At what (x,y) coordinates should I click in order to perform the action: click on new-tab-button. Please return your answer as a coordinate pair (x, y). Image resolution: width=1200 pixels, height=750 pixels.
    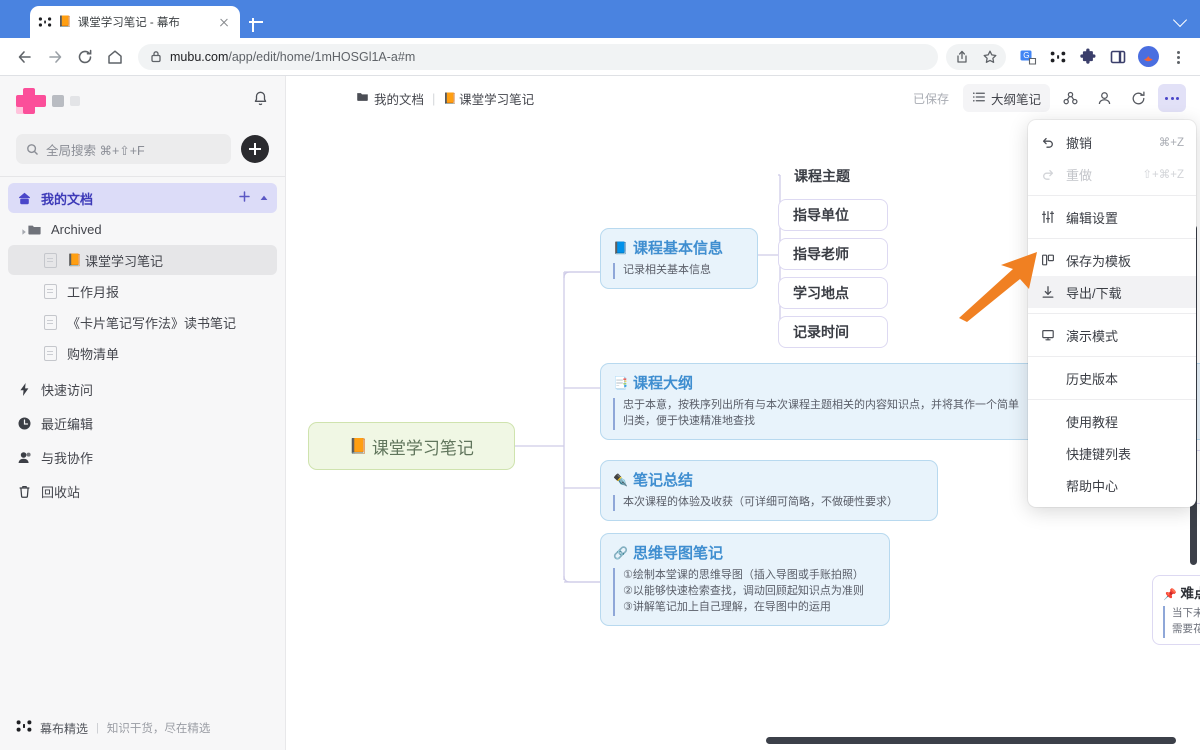
    Looking at the image, I should click on (256, 22).